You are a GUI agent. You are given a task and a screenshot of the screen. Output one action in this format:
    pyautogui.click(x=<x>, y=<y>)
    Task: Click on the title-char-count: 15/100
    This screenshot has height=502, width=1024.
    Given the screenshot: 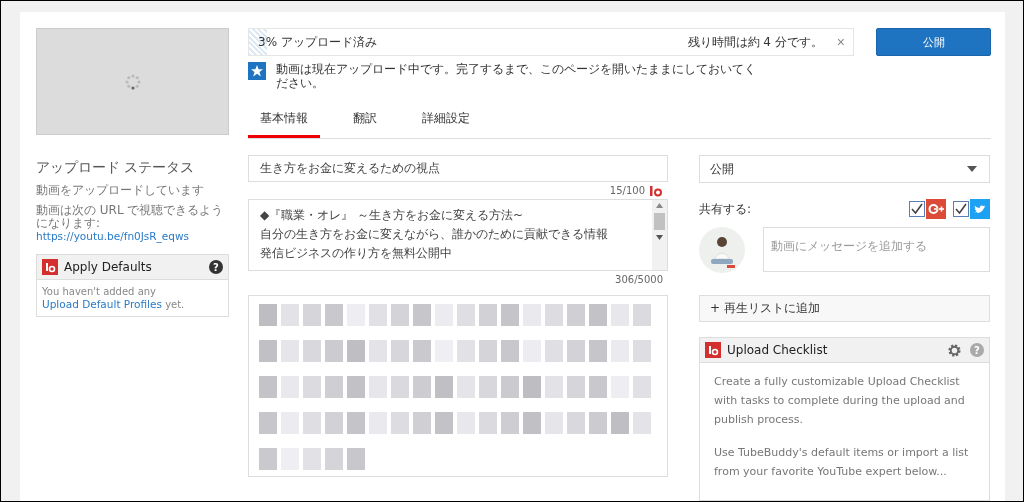 What is the action you would take?
    pyautogui.click(x=627, y=190)
    